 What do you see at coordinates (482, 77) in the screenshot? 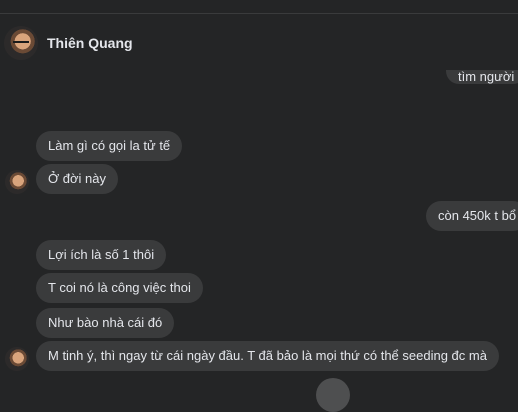
I see `message-bubble-outgoing: tìm người` at bounding box center [482, 77].